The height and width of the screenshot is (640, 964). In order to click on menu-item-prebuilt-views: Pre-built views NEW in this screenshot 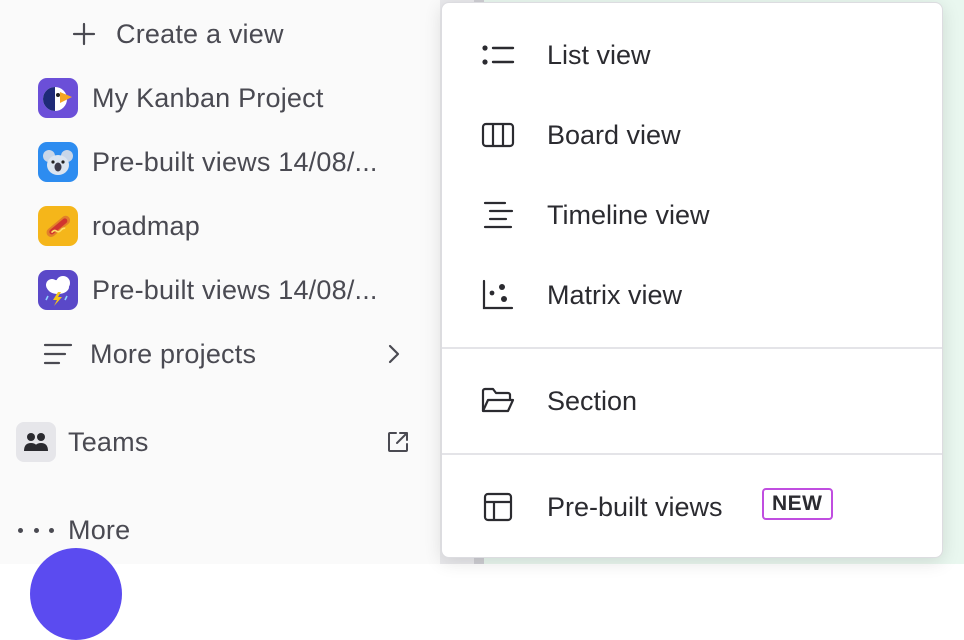, I will do `click(692, 507)`.